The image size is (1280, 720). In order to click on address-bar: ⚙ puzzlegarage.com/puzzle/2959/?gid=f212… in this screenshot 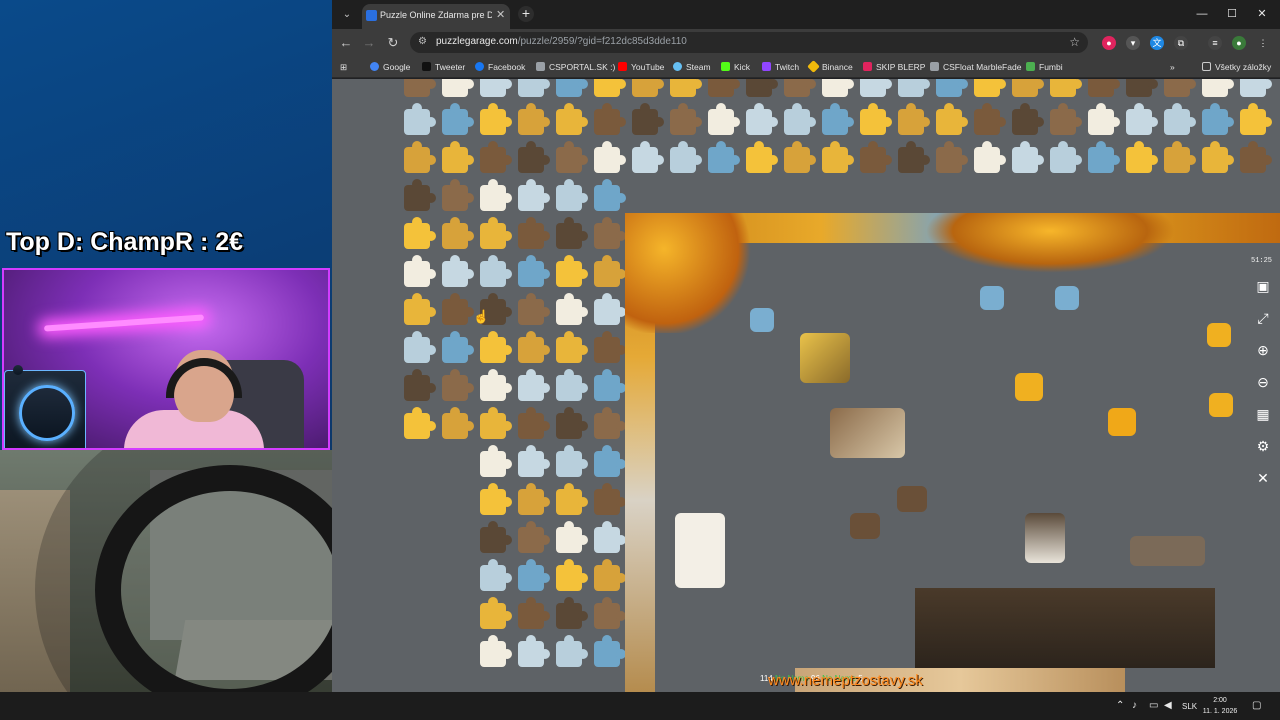, I will do `click(749, 42)`.